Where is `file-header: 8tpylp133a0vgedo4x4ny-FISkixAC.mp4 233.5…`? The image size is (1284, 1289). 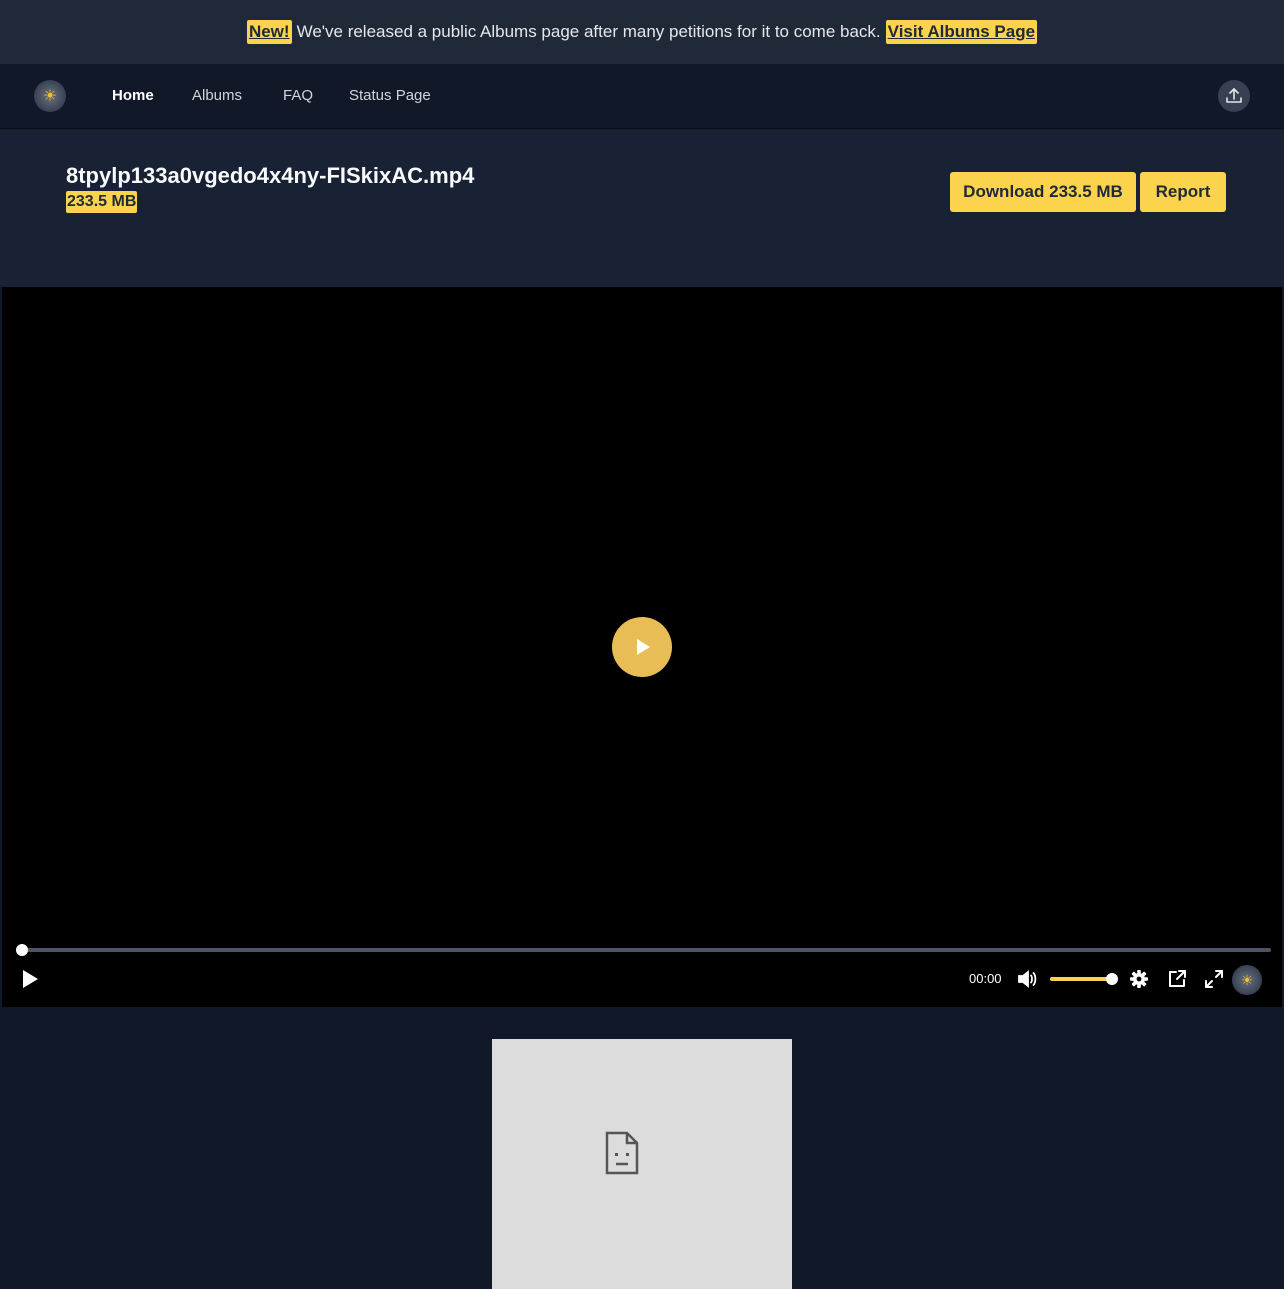
file-header: 8tpylp133a0vgedo4x4ny-FISkixAC.mp4 233.5… is located at coordinates (642, 208).